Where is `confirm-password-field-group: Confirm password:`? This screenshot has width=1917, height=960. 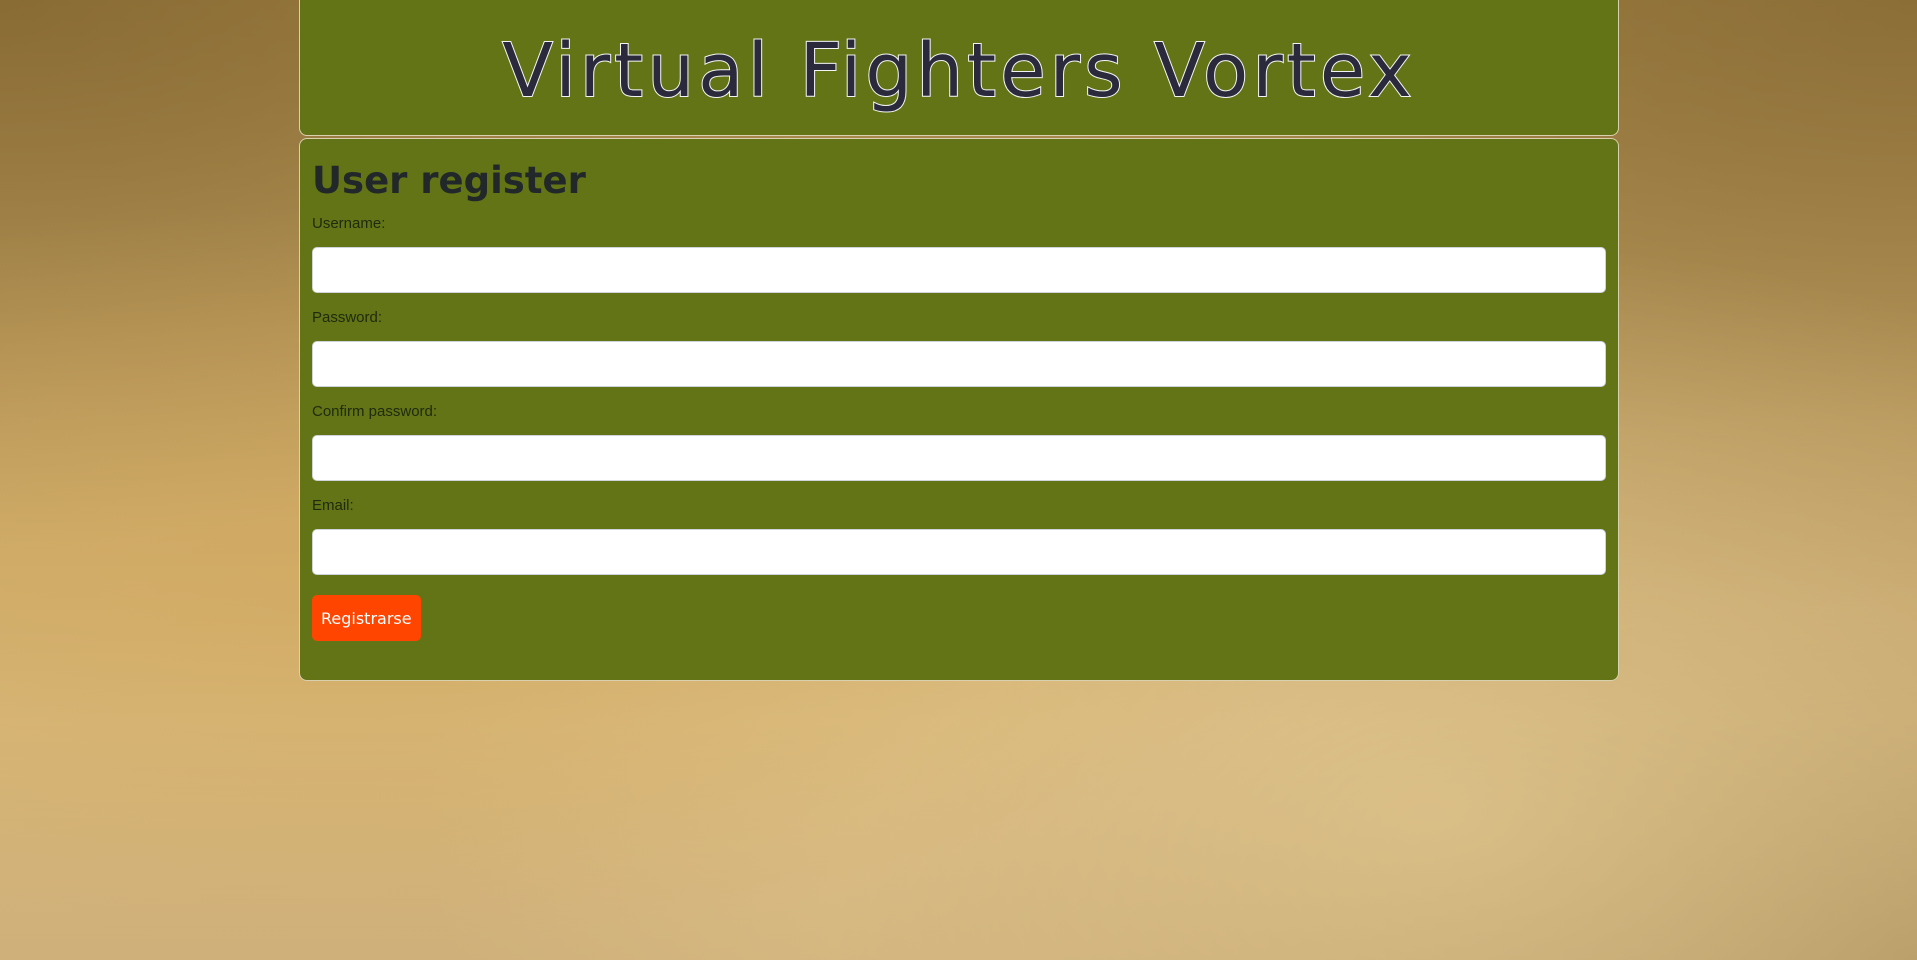
confirm-password-field-group: Confirm password: is located at coordinates (959, 442).